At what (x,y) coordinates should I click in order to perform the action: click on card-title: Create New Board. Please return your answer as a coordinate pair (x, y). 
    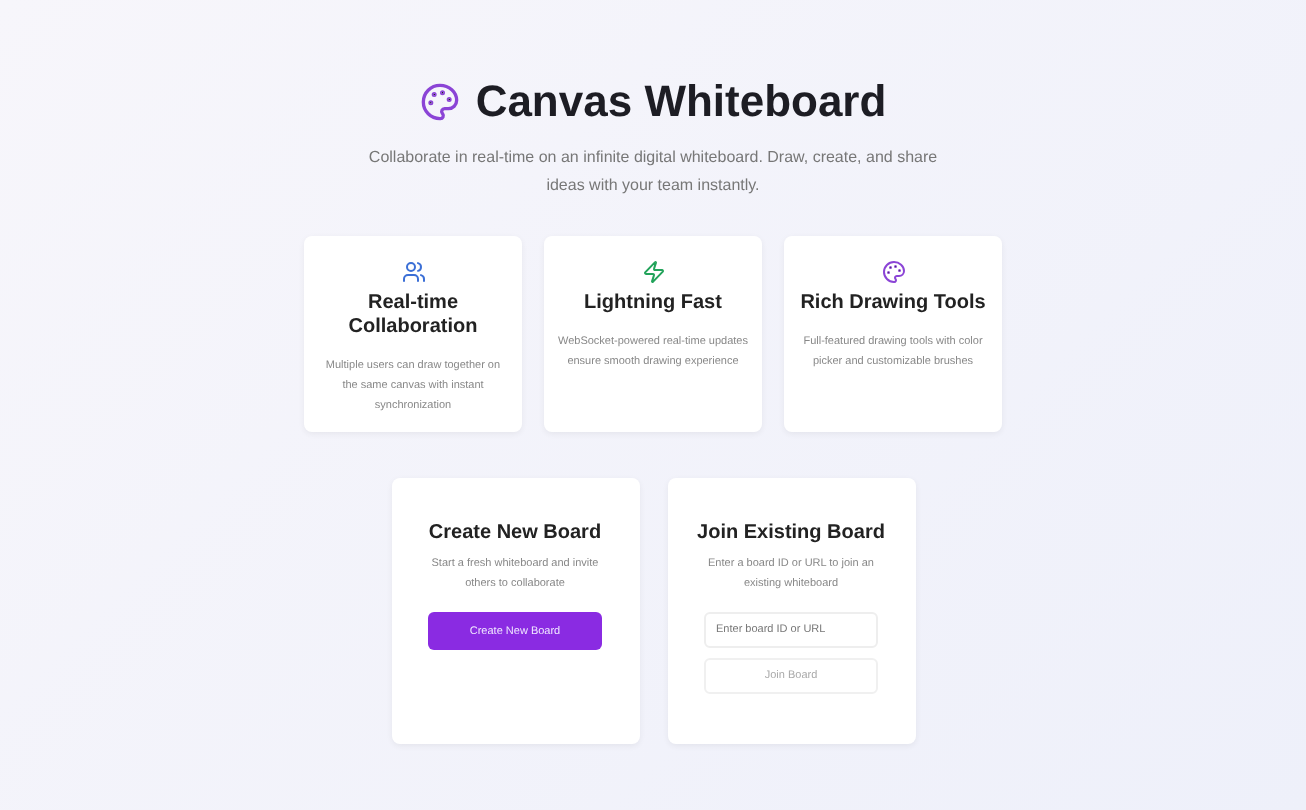
    Looking at the image, I should click on (515, 533).